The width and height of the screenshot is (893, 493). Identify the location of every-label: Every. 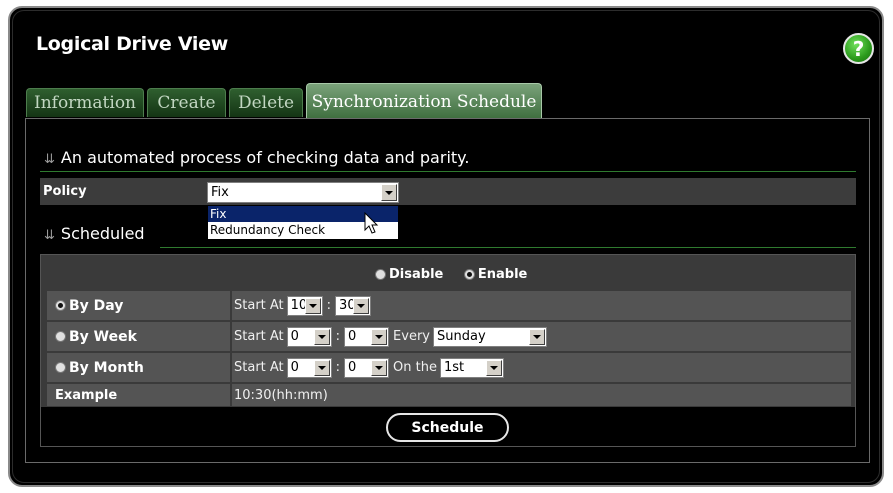
(411, 336).